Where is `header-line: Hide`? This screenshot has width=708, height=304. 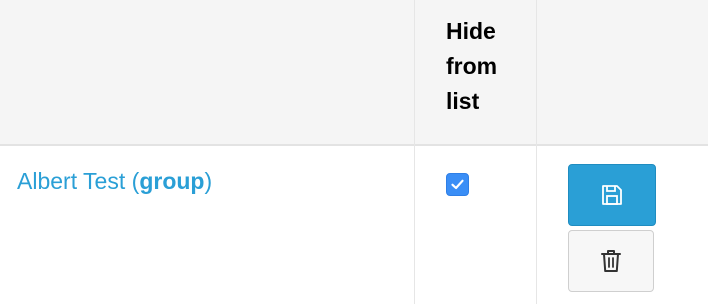
header-line: Hide is located at coordinates (471, 31).